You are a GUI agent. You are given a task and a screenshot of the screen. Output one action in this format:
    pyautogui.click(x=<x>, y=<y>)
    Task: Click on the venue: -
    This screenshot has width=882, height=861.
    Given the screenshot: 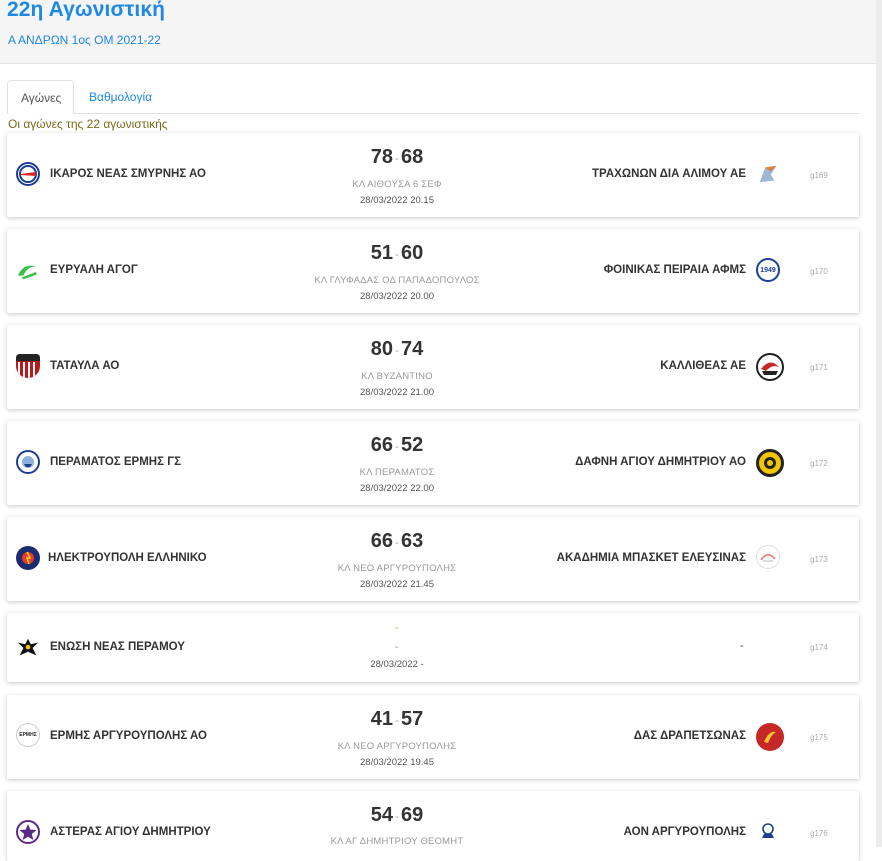 What is the action you would take?
    pyautogui.click(x=397, y=647)
    